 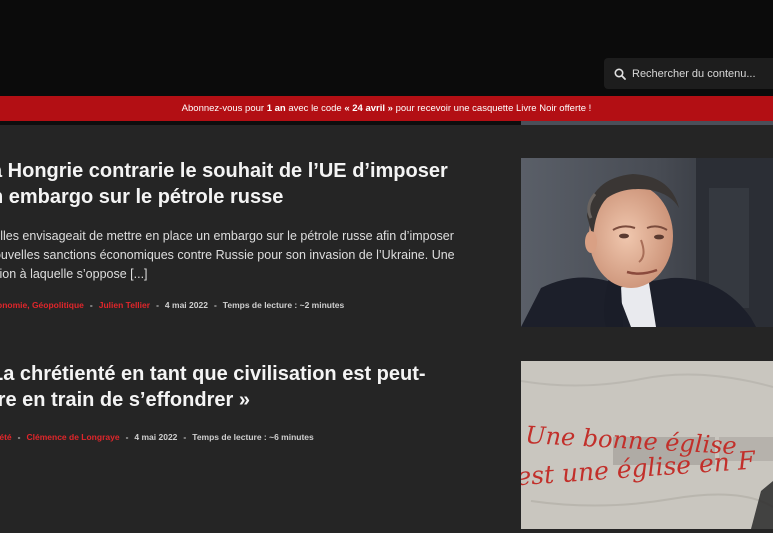 What do you see at coordinates (73, 437) in the screenshot?
I see `article-author: Clémence de Longraye` at bounding box center [73, 437].